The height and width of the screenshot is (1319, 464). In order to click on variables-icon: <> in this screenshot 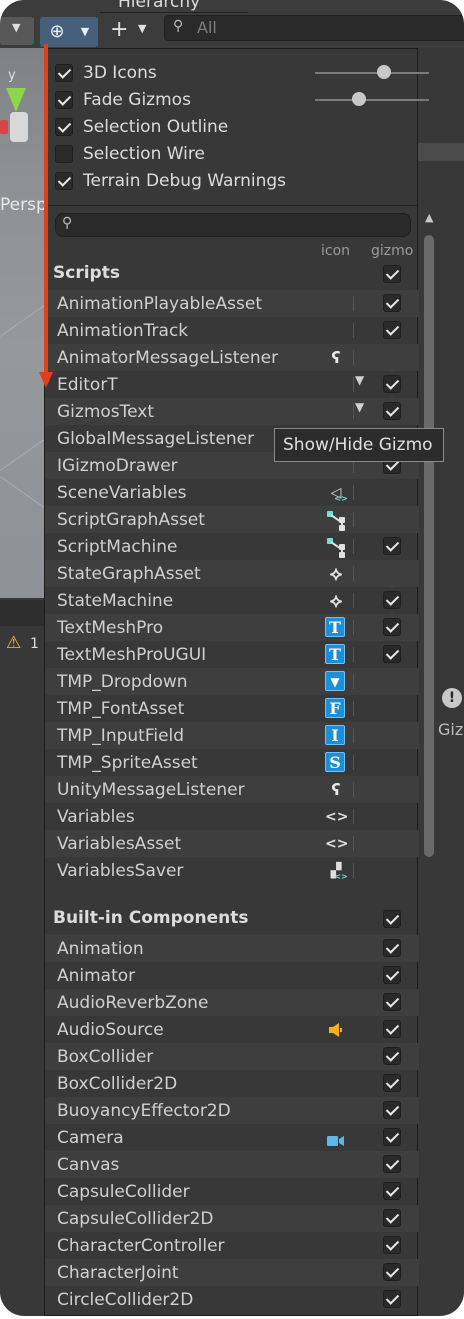, I will do `click(336, 844)`.